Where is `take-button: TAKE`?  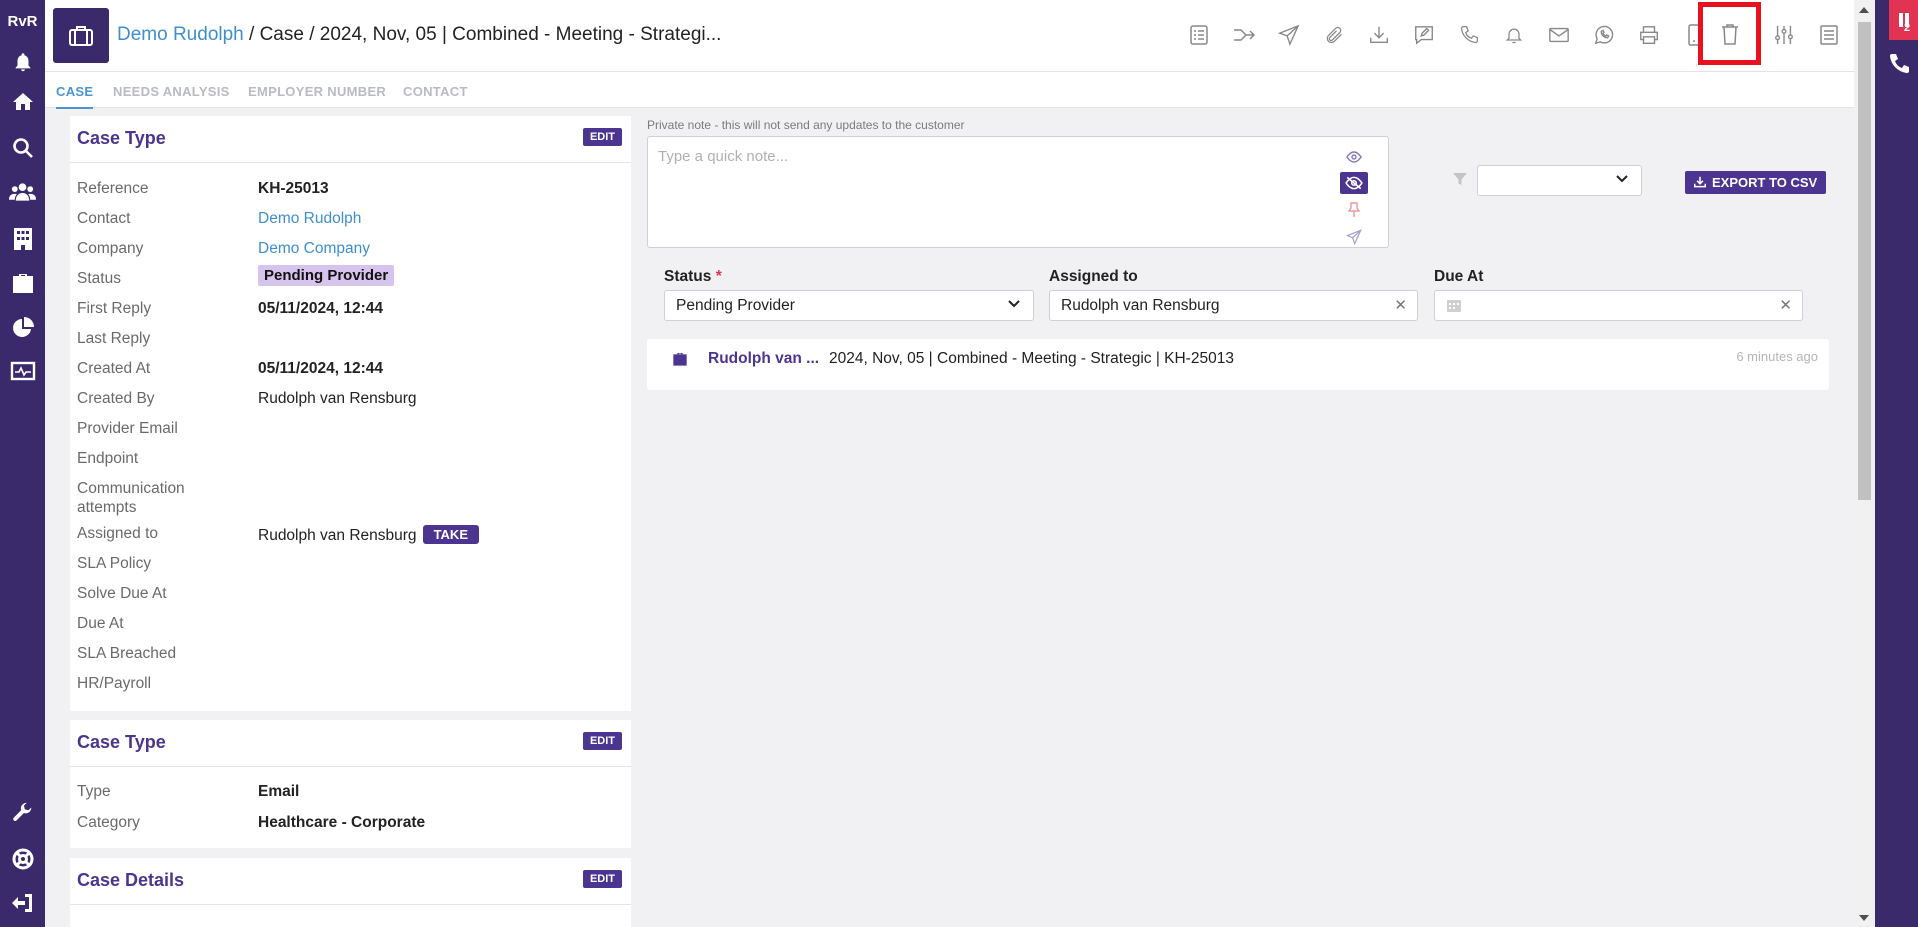
take-button: TAKE is located at coordinates (450, 534).